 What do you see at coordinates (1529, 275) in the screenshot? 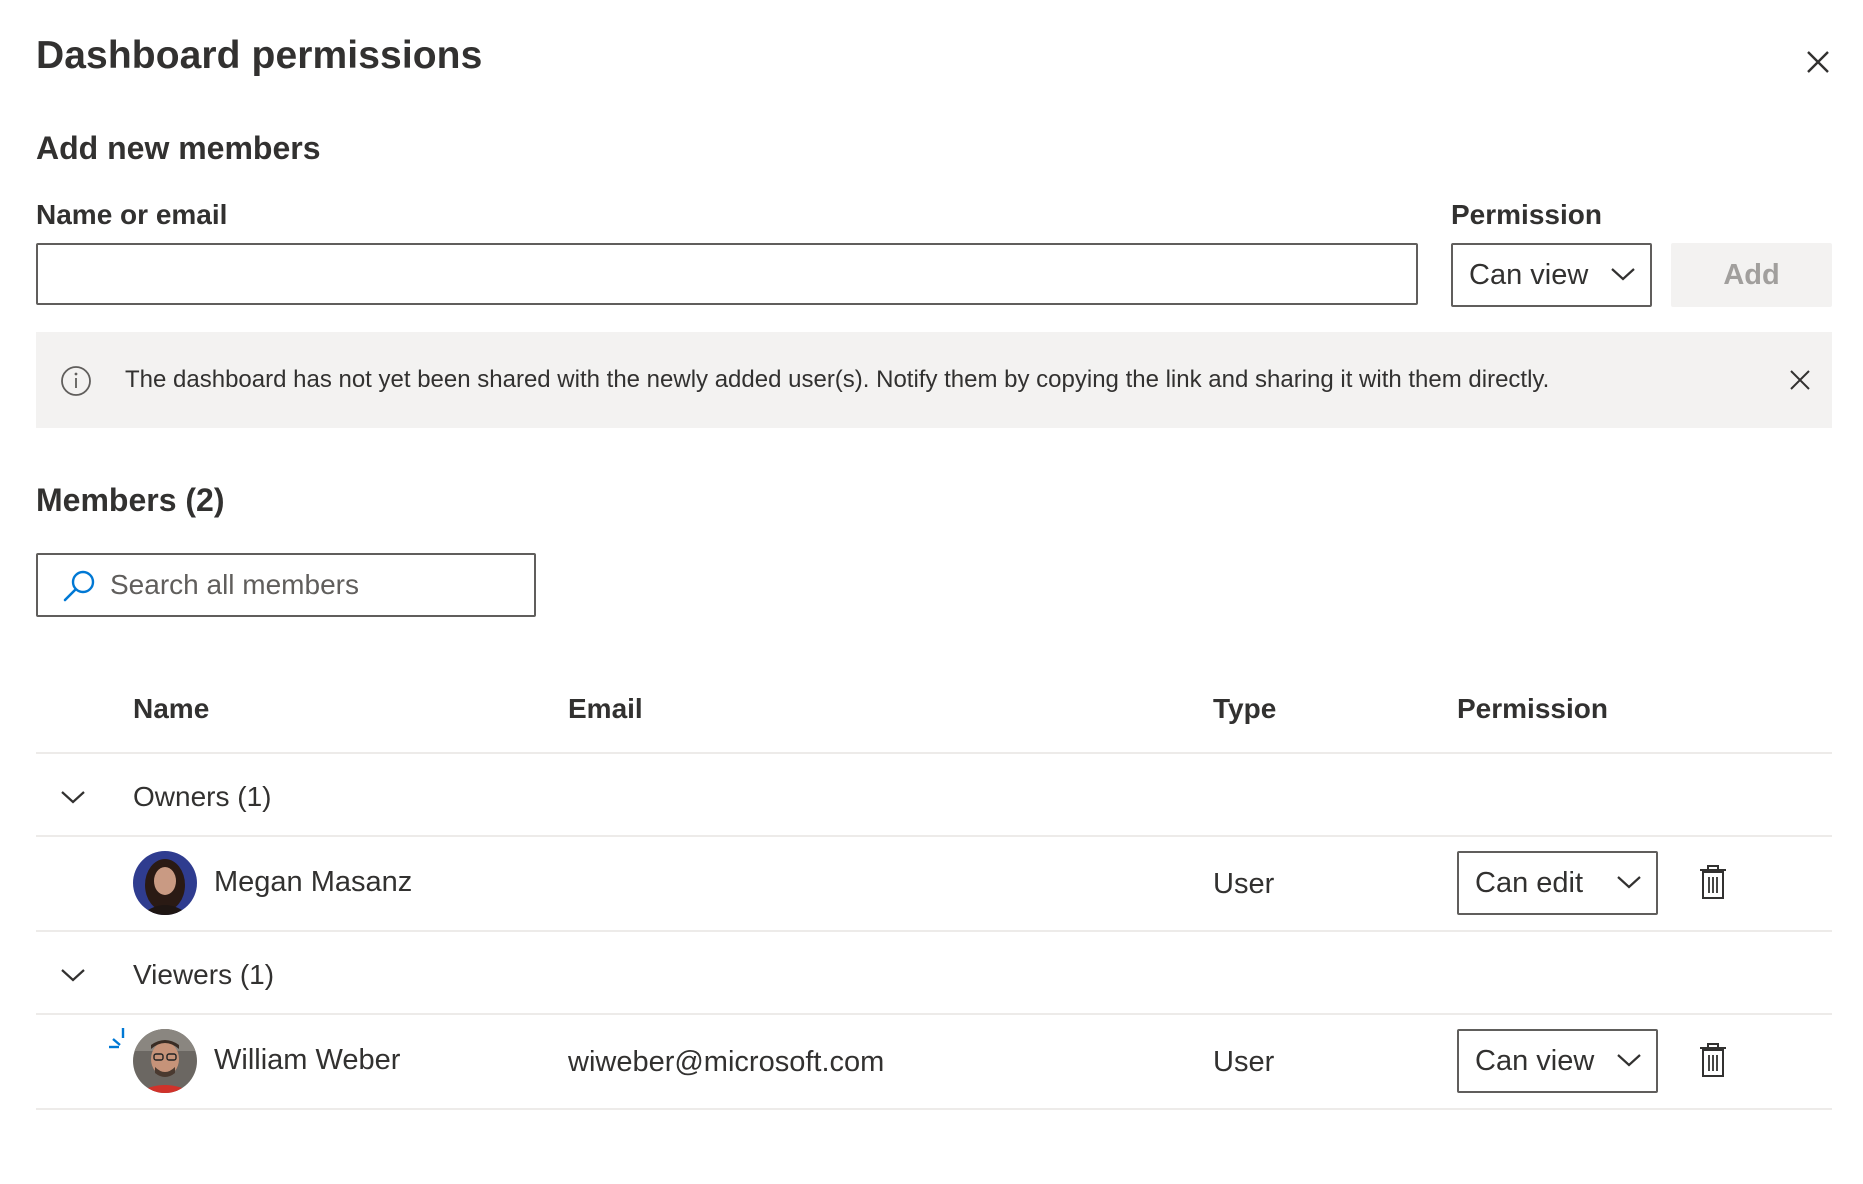
I see `new-member-permission-value: Can view` at bounding box center [1529, 275].